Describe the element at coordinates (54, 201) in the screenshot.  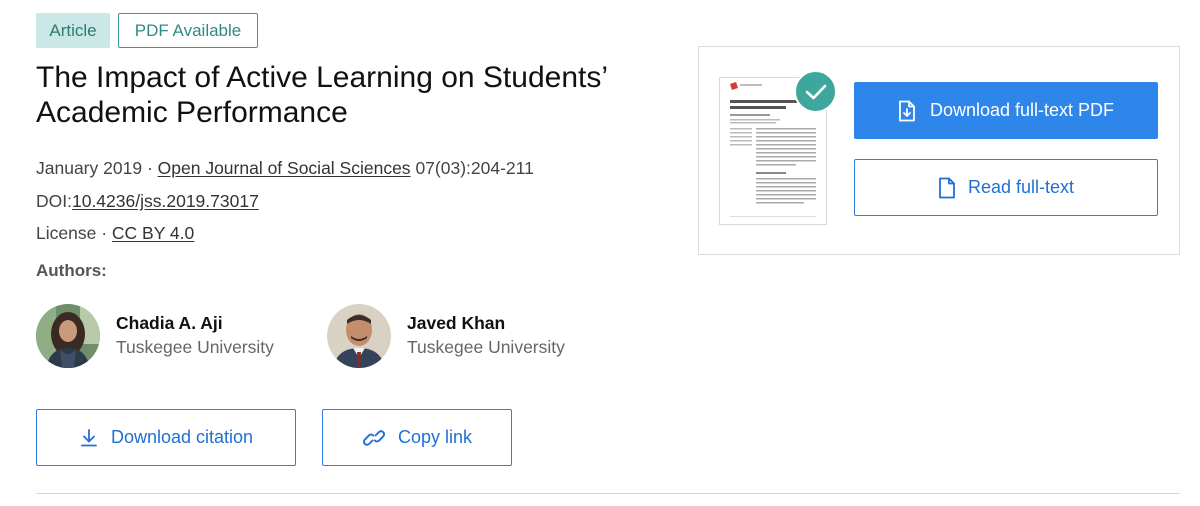
I see `doi-label: DOI:` at that location.